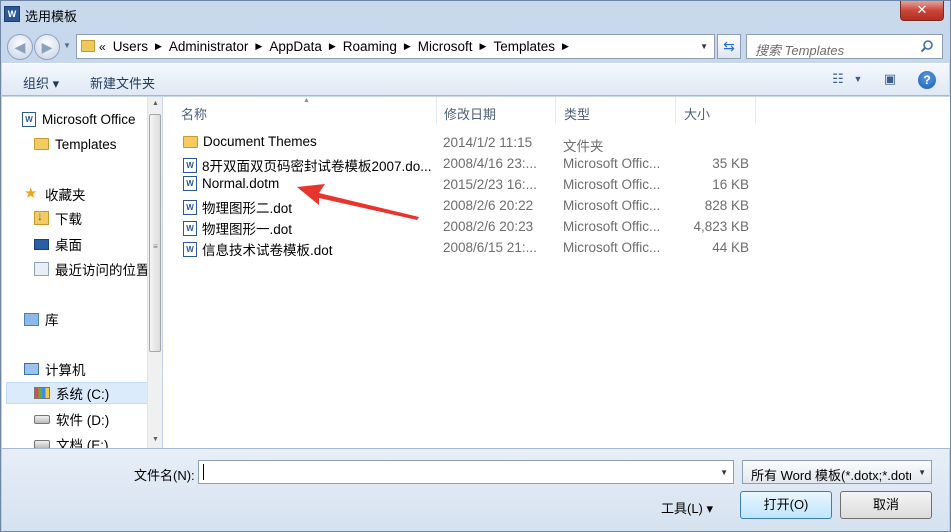 This screenshot has height=532, width=951. What do you see at coordinates (97, 244) in the screenshot?
I see `sidebar-item-desktop: 桌面` at bounding box center [97, 244].